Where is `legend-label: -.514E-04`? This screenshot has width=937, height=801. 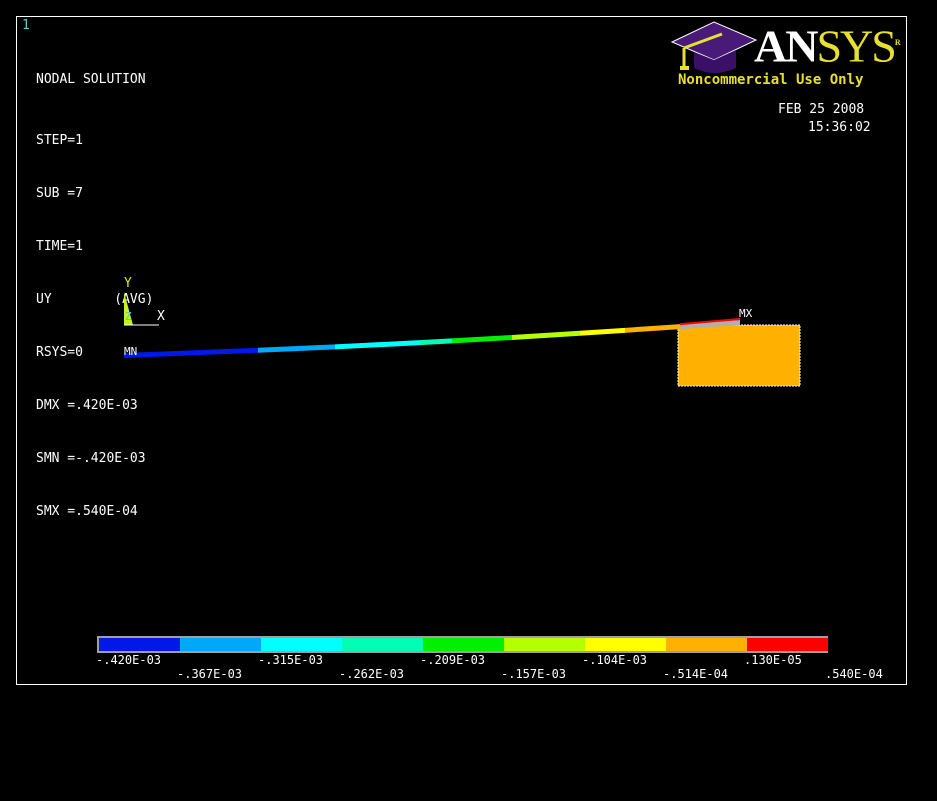 legend-label: -.514E-04 is located at coordinates (696, 674).